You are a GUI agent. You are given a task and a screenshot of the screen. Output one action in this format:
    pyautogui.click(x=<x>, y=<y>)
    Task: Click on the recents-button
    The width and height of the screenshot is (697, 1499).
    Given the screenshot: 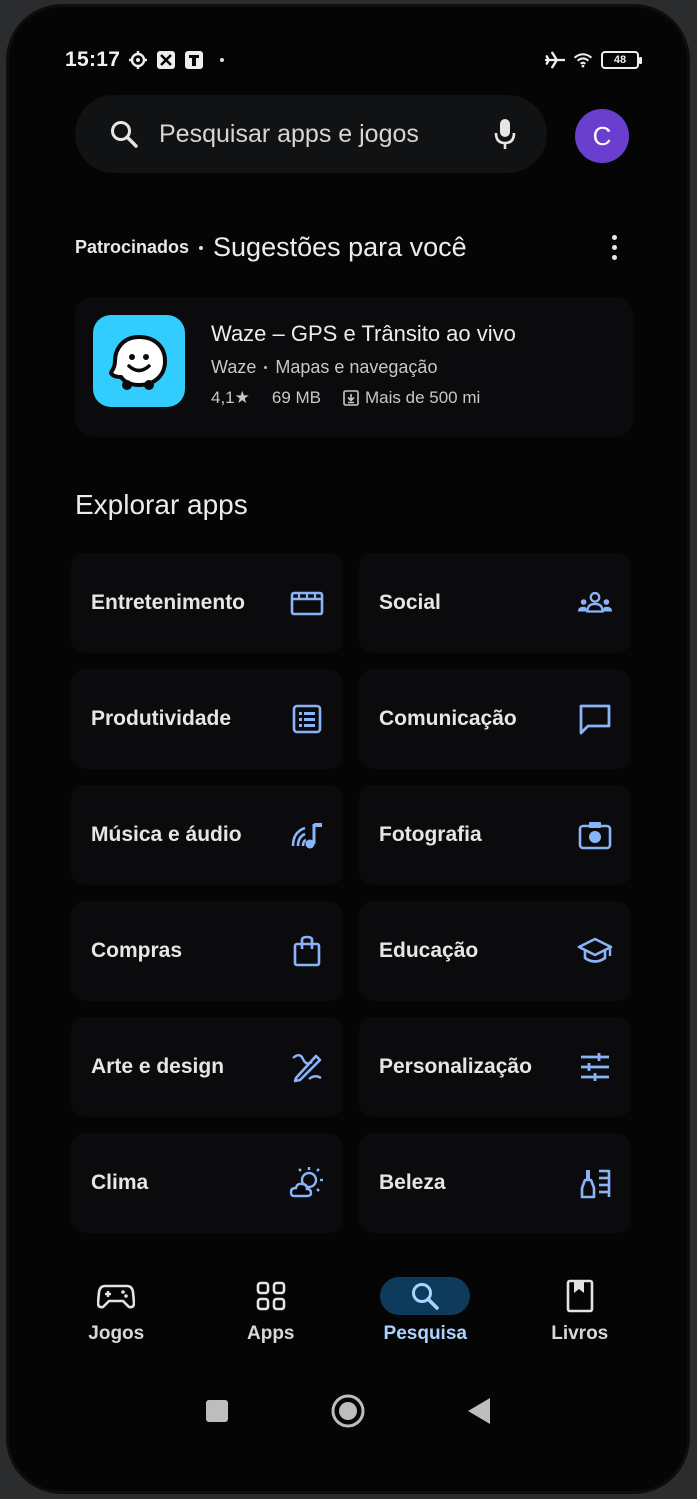 What is the action you would take?
    pyautogui.click(x=217, y=1411)
    